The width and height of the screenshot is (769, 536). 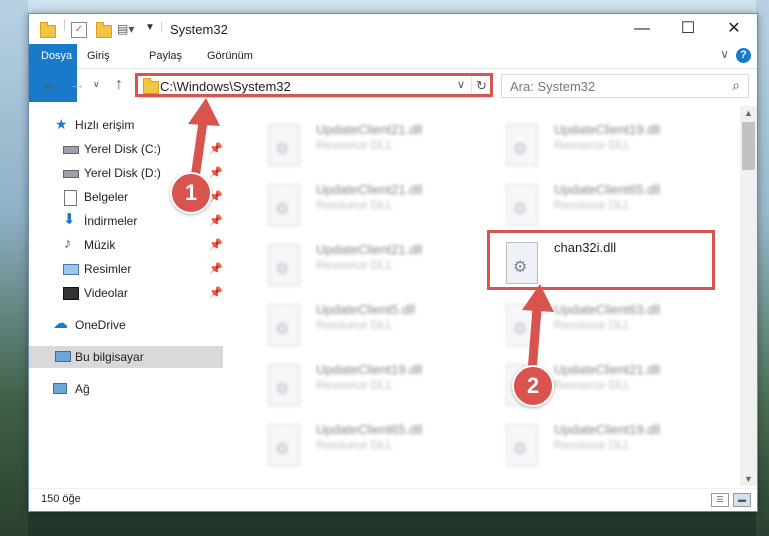 What do you see at coordinates (688, 29) in the screenshot?
I see `maximize-button: ☐` at bounding box center [688, 29].